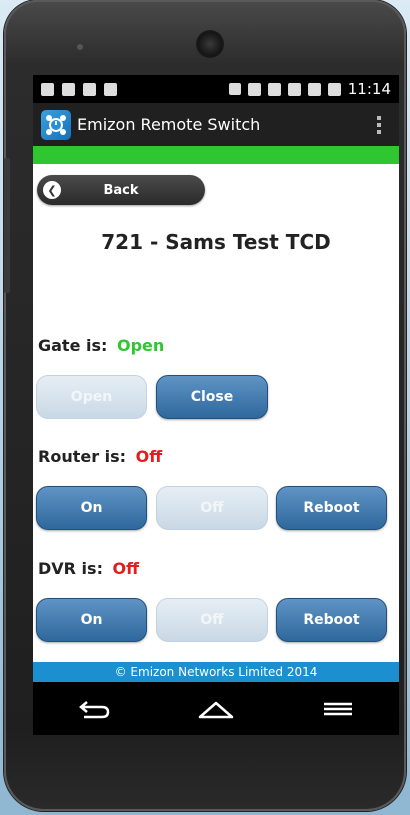 The image size is (410, 815). I want to click on app-title: Emizon Remote Switch, so click(169, 124).